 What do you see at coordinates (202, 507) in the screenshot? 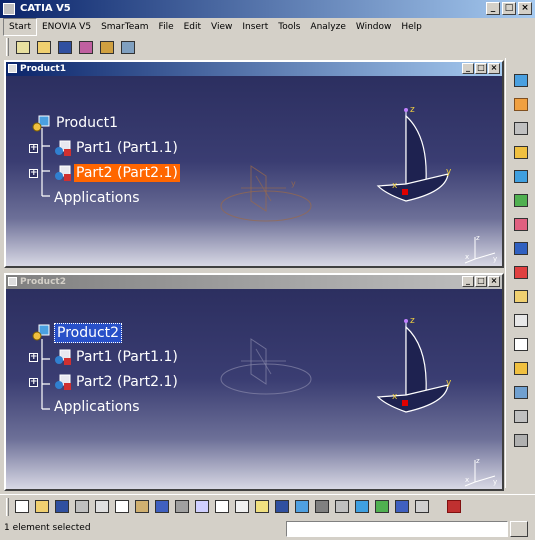
I see `whats-this-icon` at bounding box center [202, 507].